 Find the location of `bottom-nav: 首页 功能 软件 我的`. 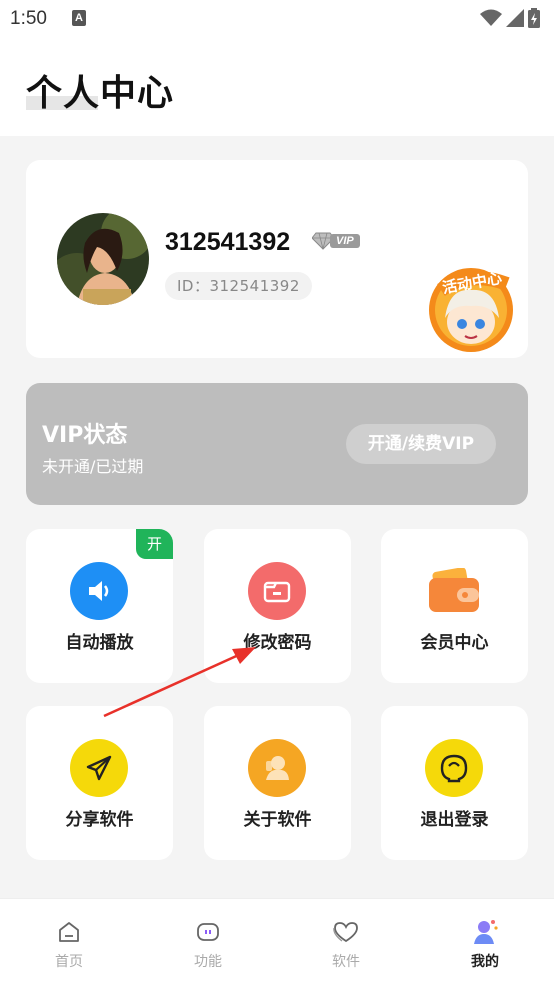

bottom-nav: 首页 功能 软件 我的 is located at coordinates (277, 941).